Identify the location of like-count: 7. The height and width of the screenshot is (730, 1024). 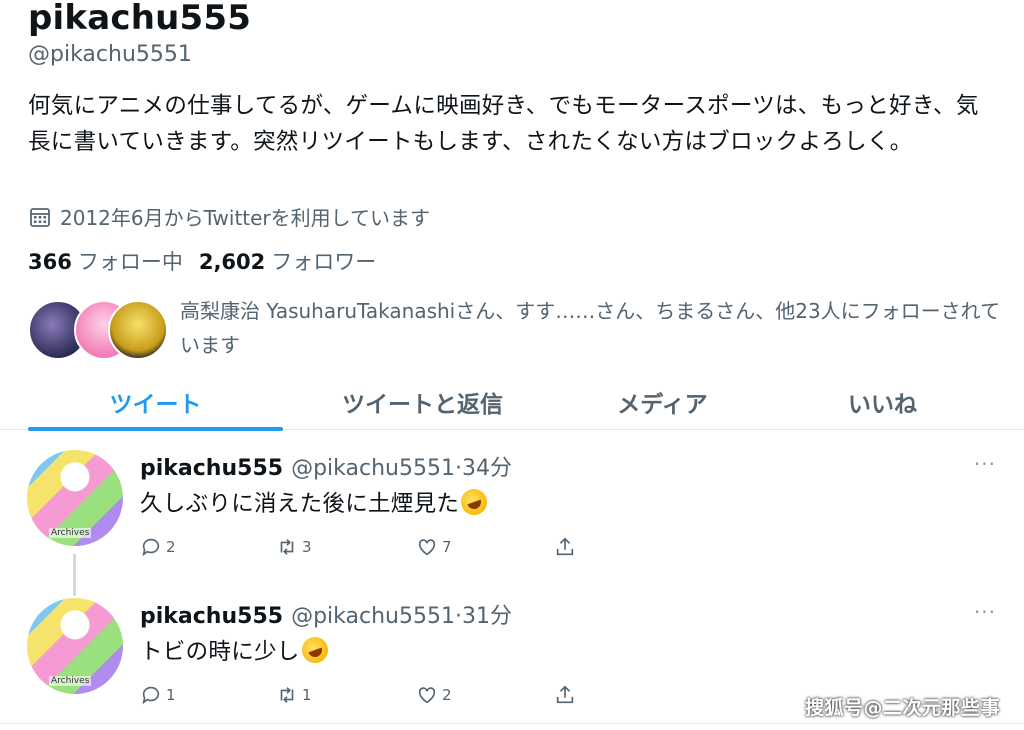
(447, 547).